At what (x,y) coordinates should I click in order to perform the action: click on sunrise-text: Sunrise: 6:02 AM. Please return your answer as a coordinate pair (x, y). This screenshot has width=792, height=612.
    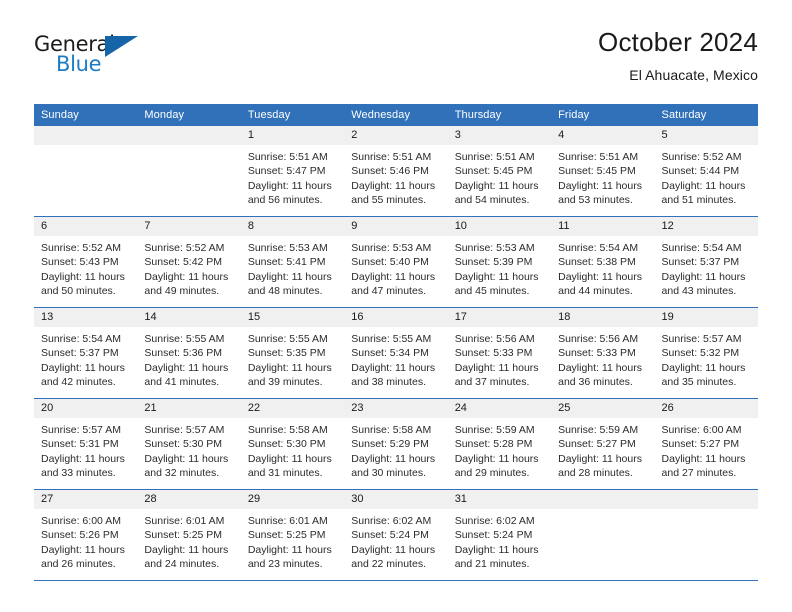
    Looking at the image, I should click on (494, 521).